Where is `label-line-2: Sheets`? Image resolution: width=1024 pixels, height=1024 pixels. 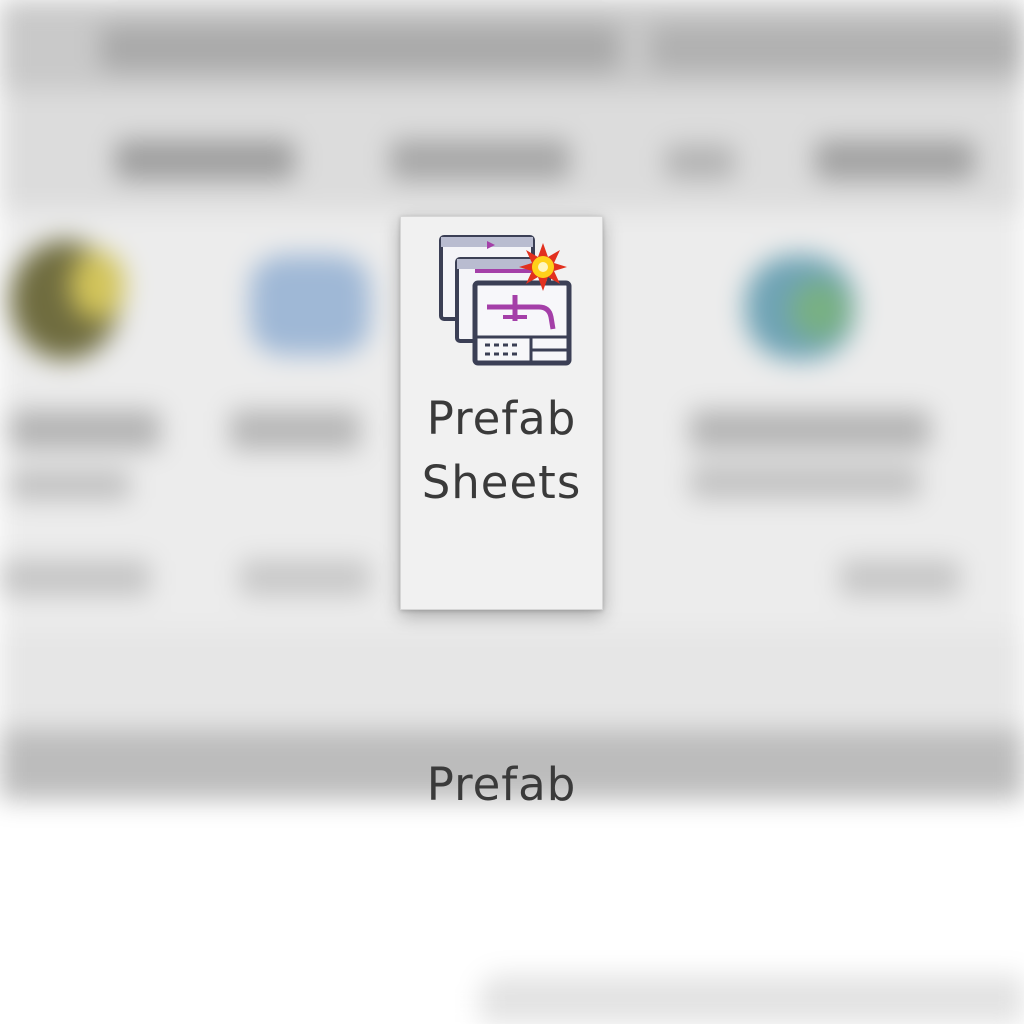 label-line-2: Sheets is located at coordinates (501, 482).